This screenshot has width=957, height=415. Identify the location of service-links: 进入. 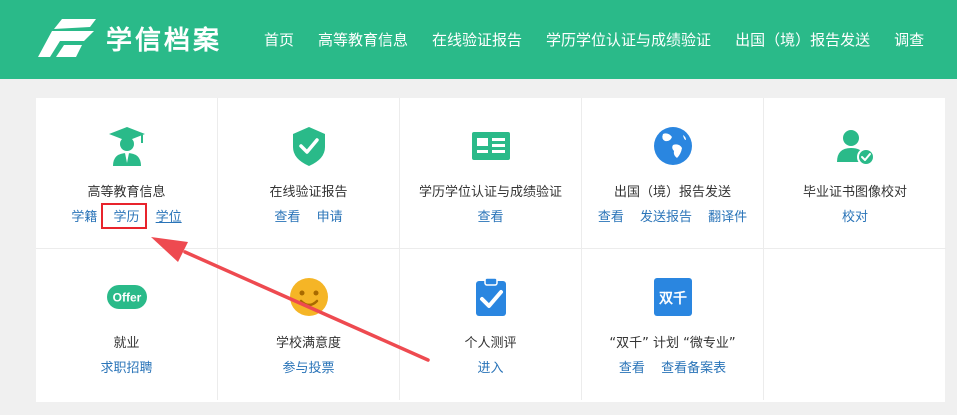
(490, 366).